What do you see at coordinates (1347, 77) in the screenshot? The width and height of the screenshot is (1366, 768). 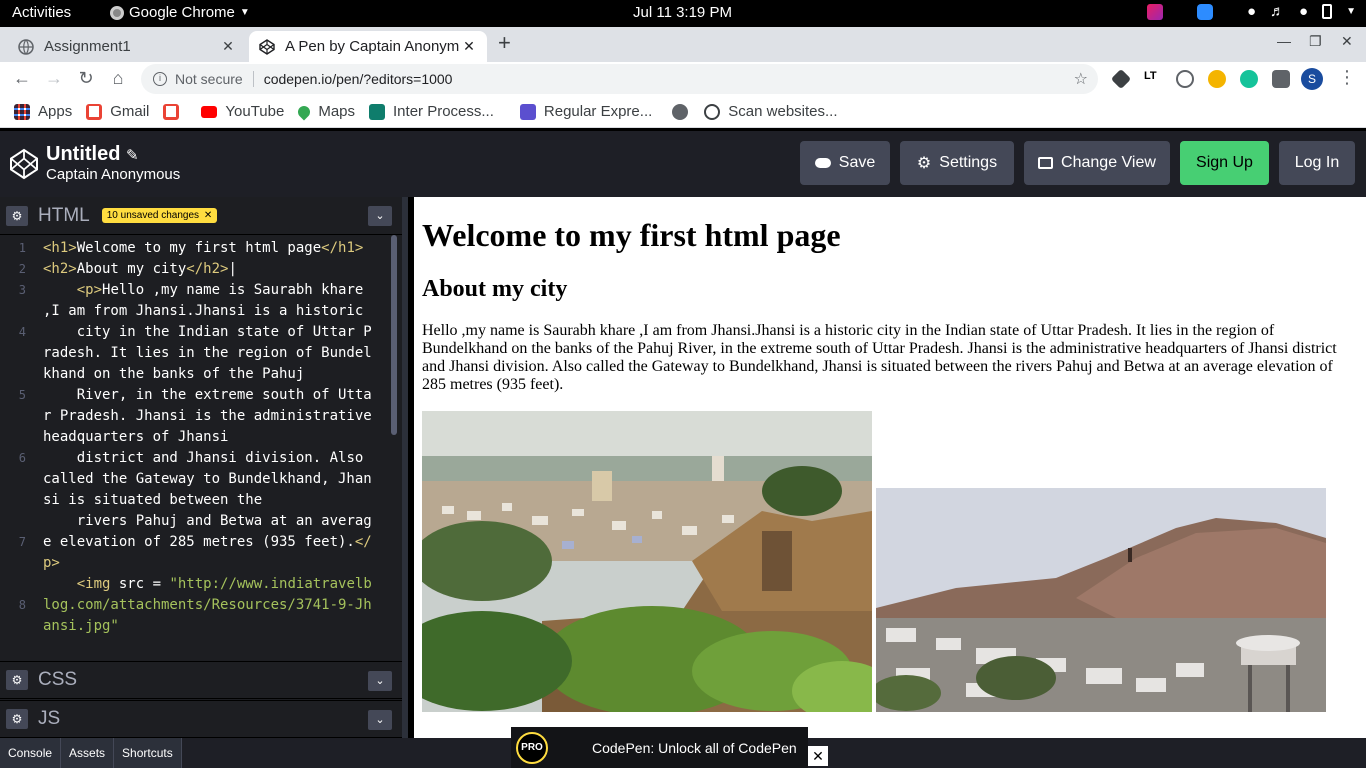 I see `menu-kebab-icon: ⋮` at bounding box center [1347, 77].